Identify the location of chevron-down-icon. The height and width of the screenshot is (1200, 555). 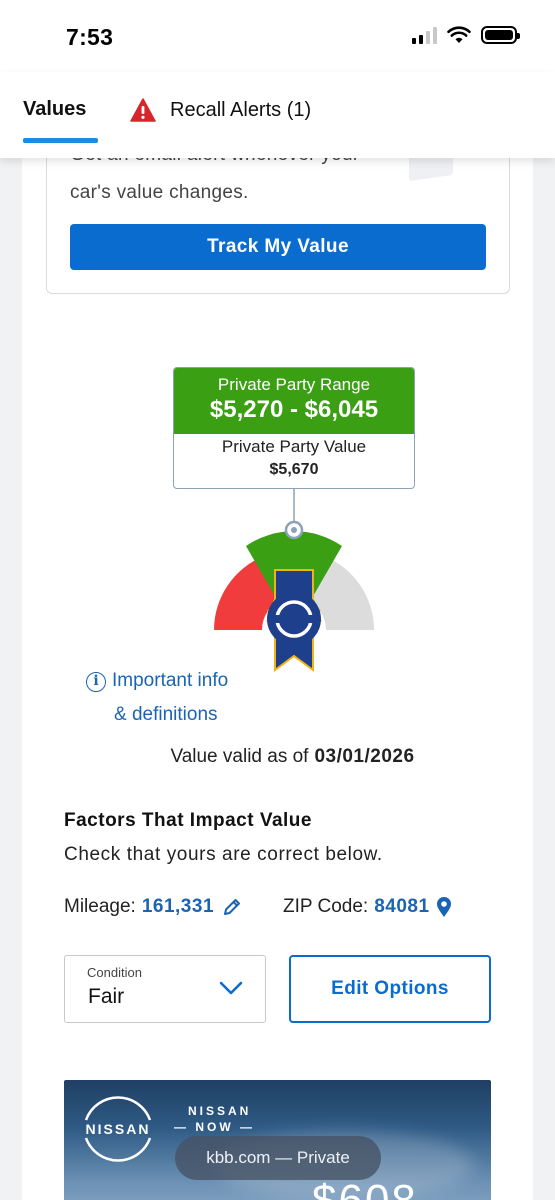
(231, 988).